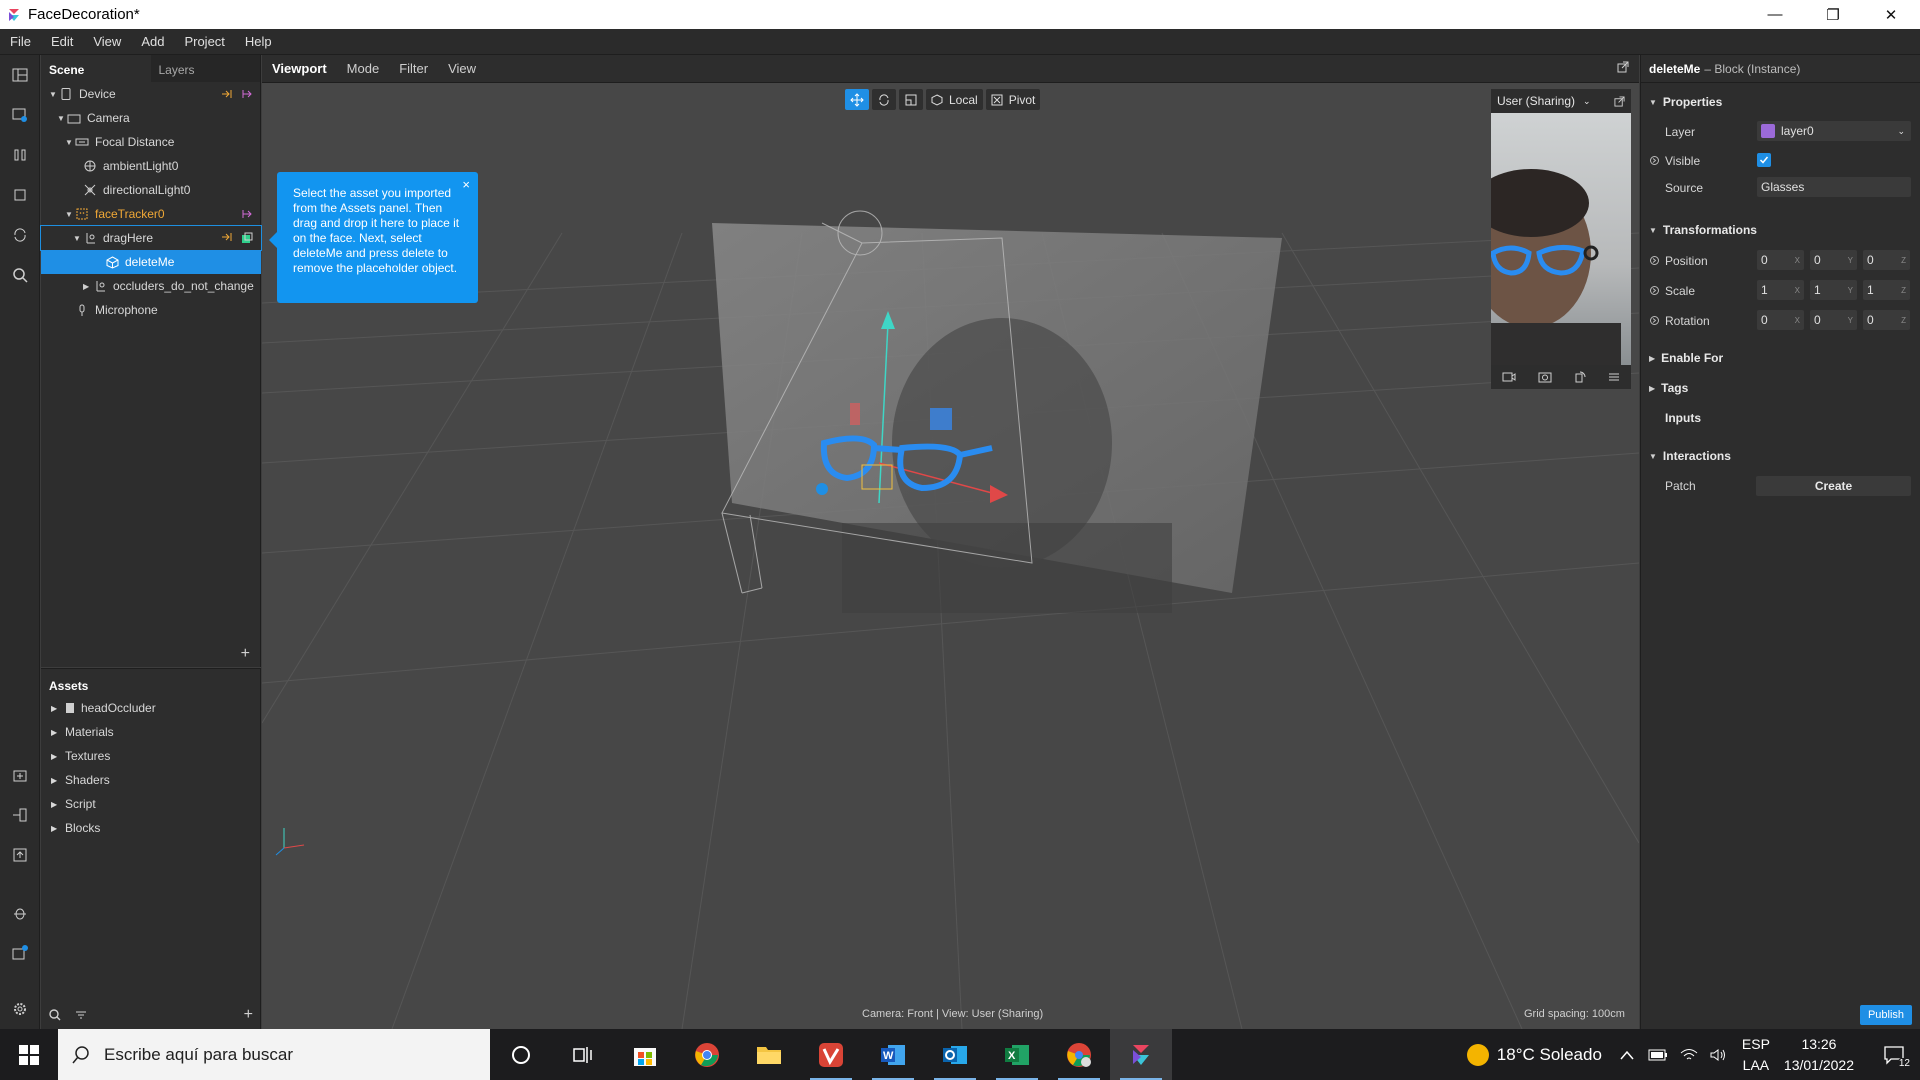  What do you see at coordinates (274, 1054) in the screenshot?
I see `taskbar-search: Escribe aquí para buscar` at bounding box center [274, 1054].